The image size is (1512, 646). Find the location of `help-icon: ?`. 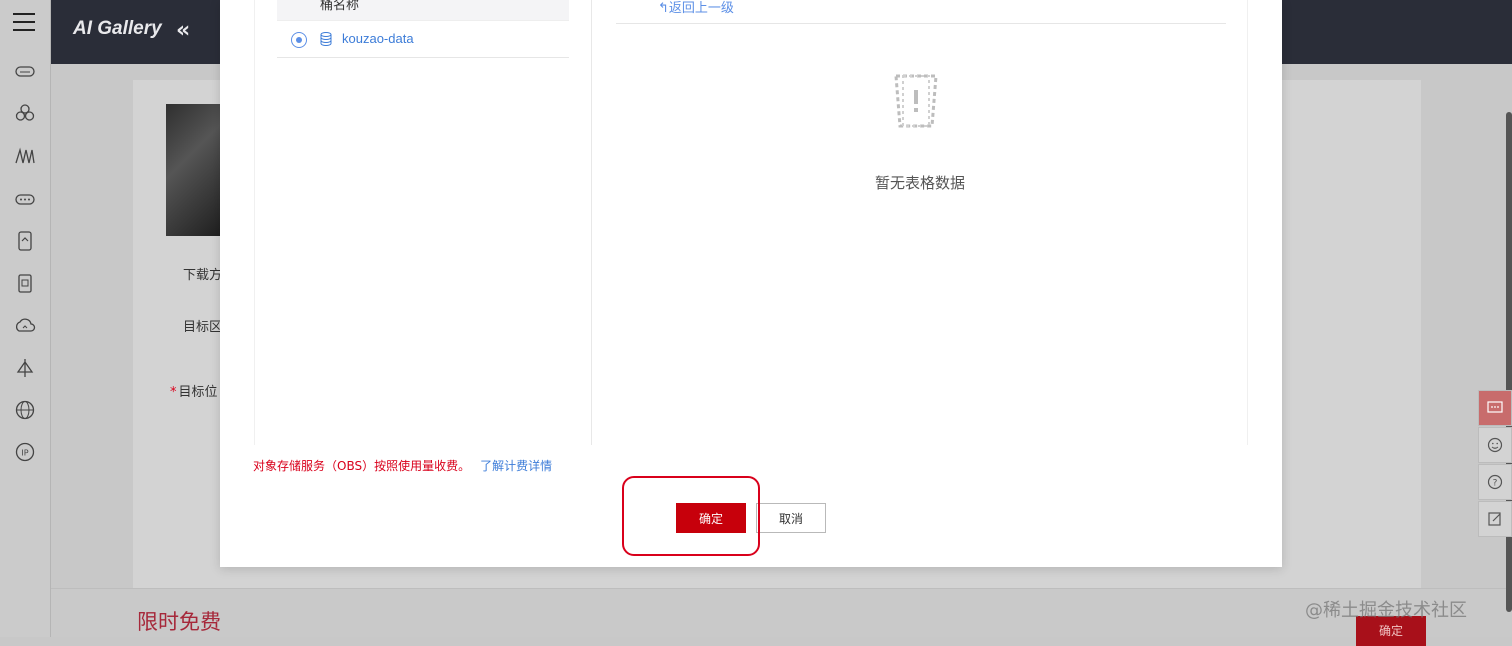

help-icon: ? is located at coordinates (1495, 482).